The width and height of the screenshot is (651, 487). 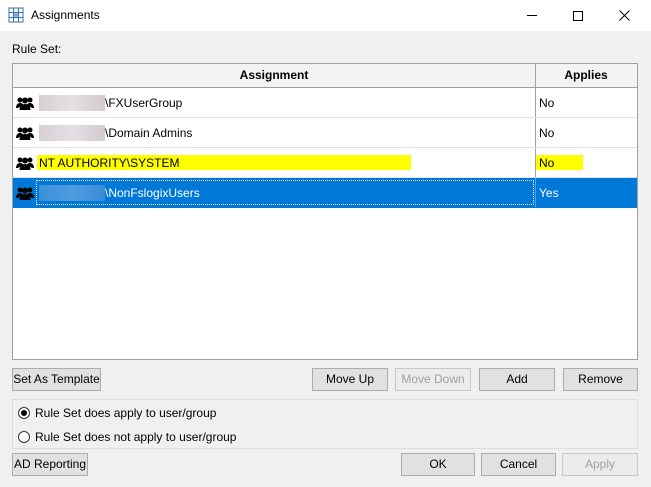 What do you see at coordinates (24, 413) in the screenshot?
I see `radio-checked-icon` at bounding box center [24, 413].